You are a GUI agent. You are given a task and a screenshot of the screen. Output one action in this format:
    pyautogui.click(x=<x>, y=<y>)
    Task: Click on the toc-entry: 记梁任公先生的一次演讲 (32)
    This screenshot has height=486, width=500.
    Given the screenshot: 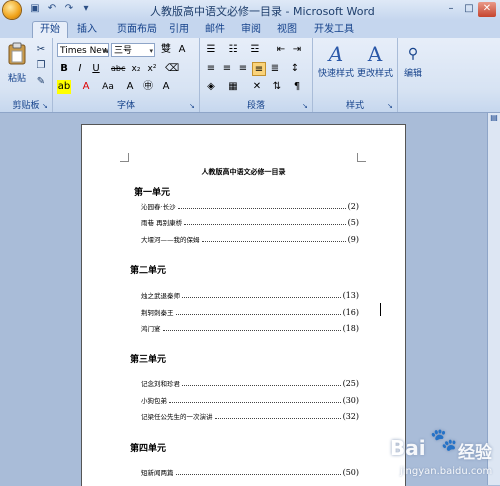 What is the action you would take?
    pyautogui.click(x=250, y=417)
    